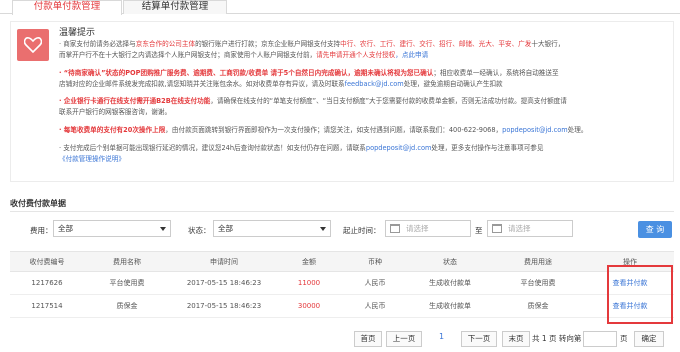  What do you see at coordinates (557, 338) in the screenshot?
I see `page-total-text: 共 1 页 转向第` at bounding box center [557, 338].